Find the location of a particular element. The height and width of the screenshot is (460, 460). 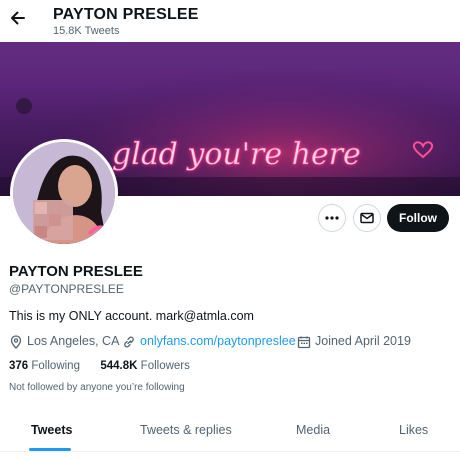

header-name: PAYTON PRESLEE is located at coordinates (126, 14).